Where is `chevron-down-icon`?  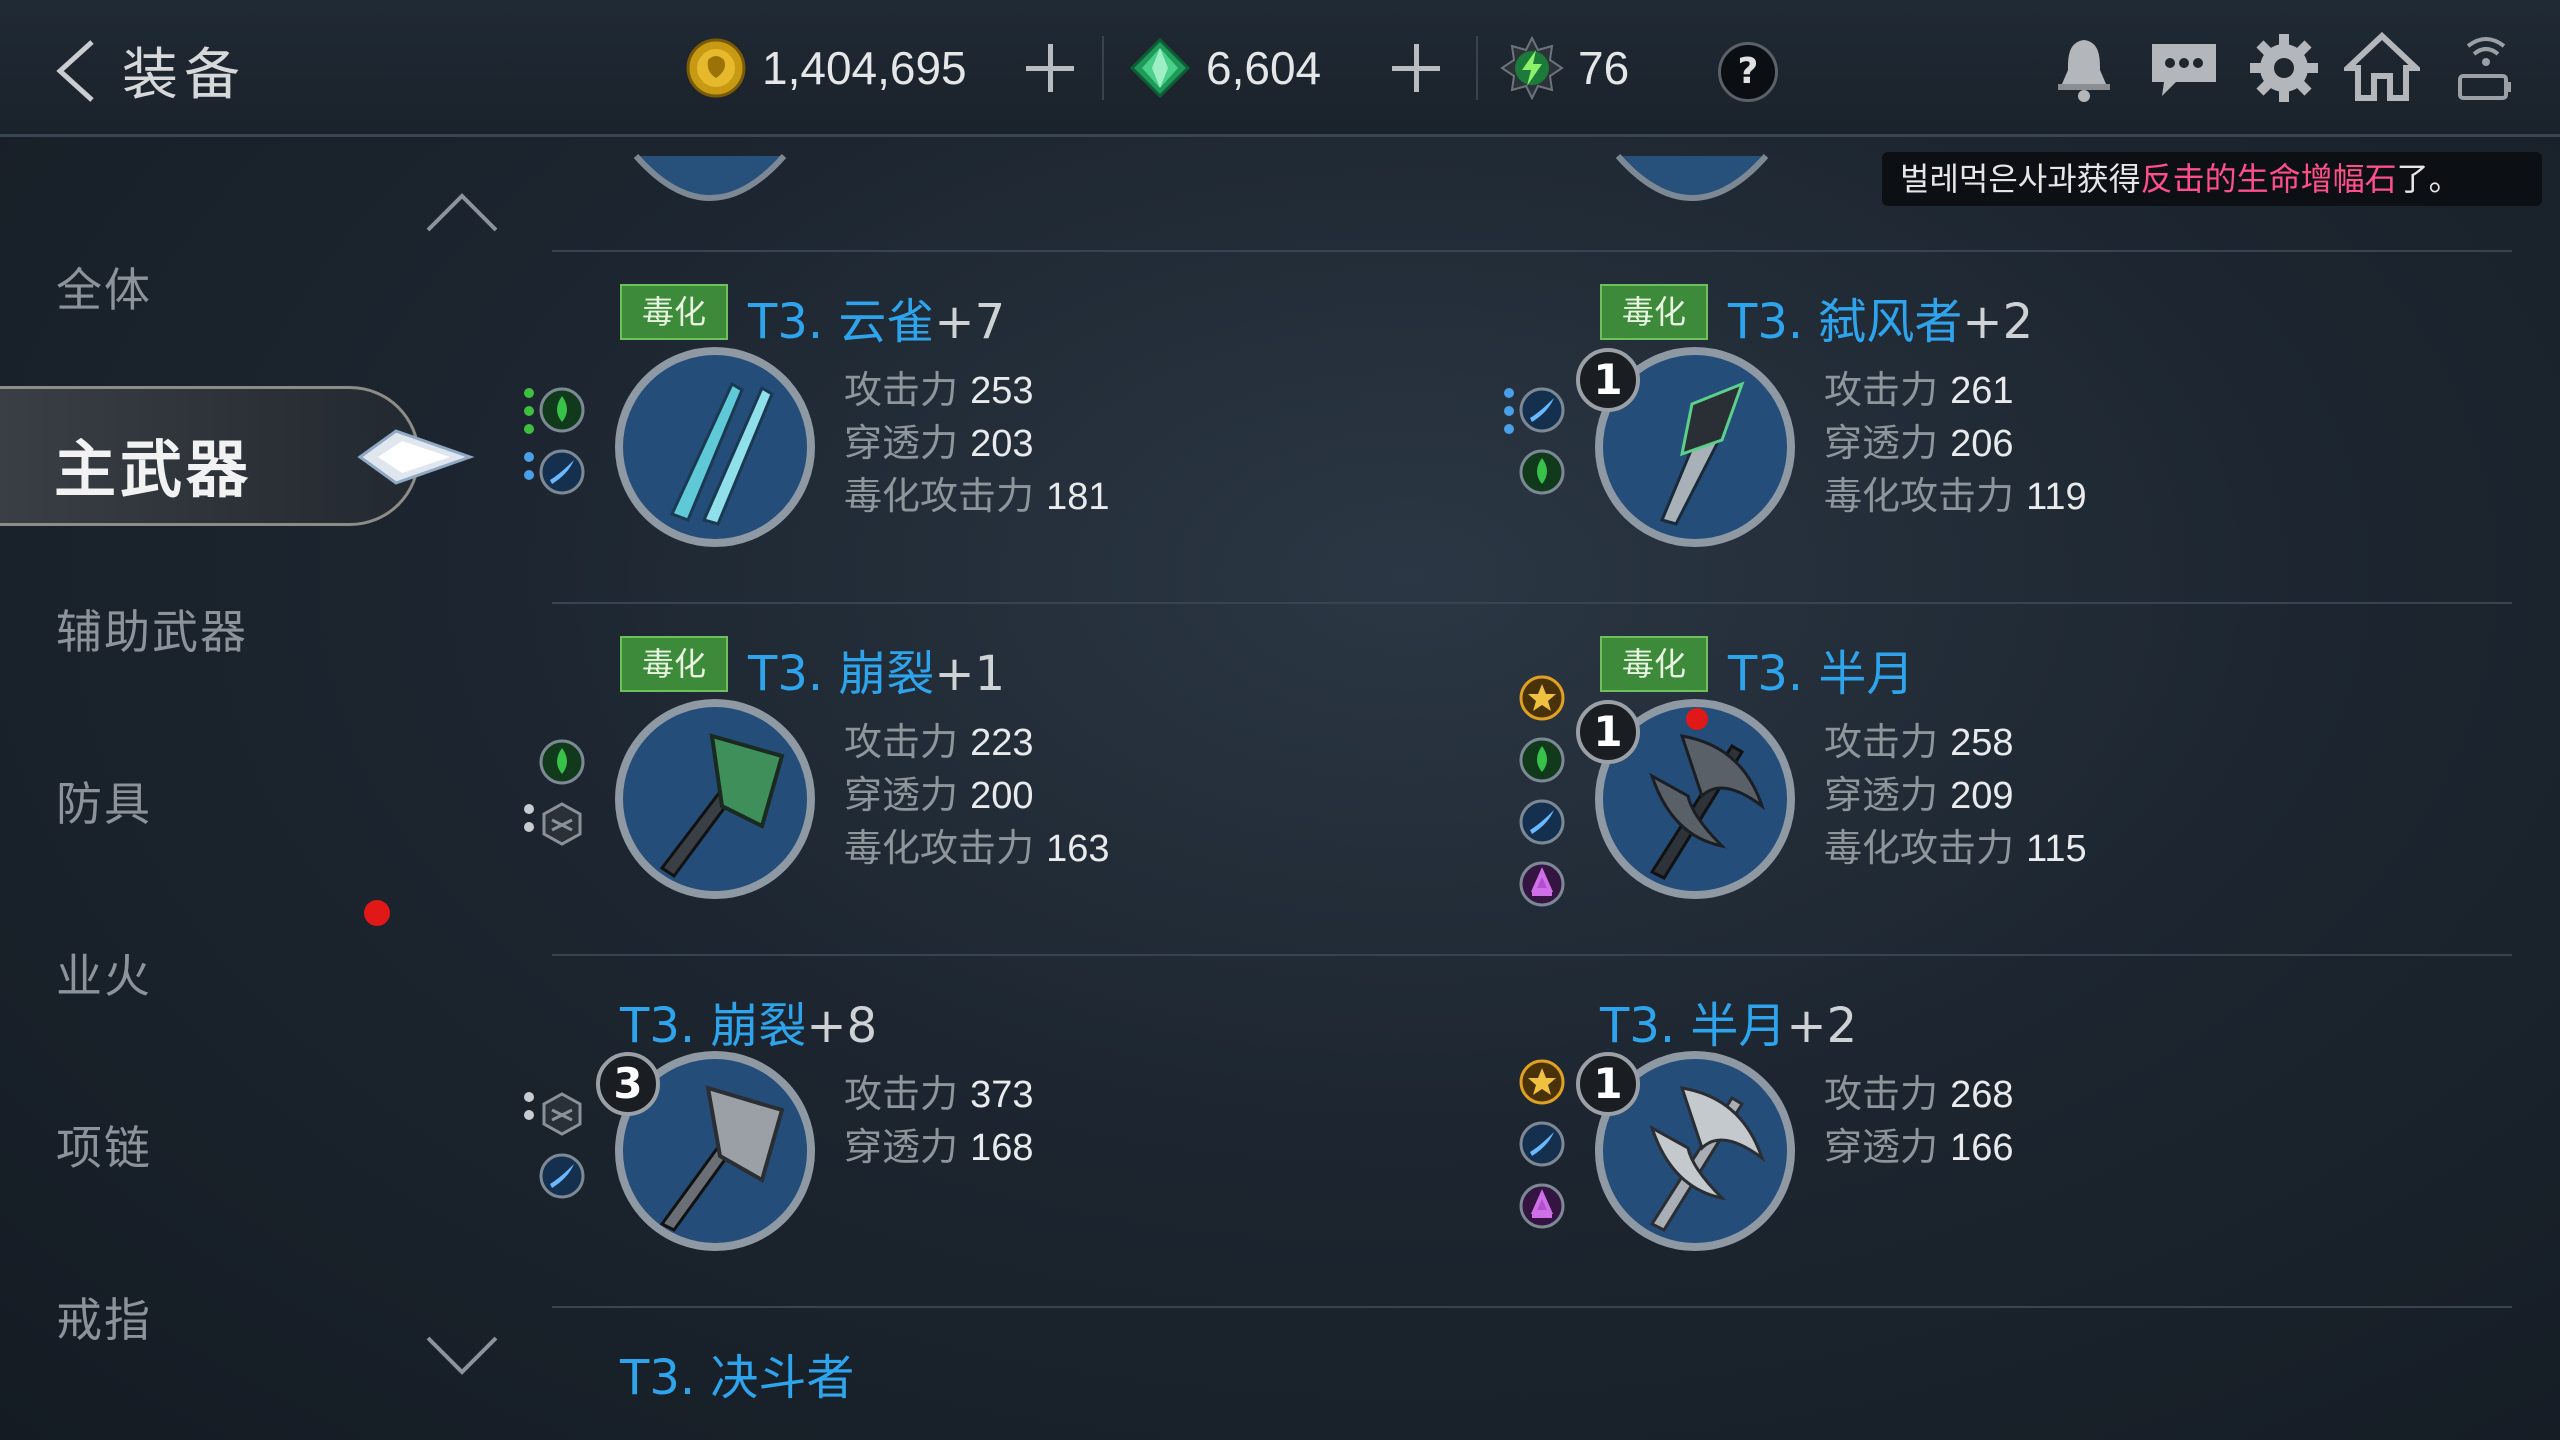 chevron-down-icon is located at coordinates (462, 1355).